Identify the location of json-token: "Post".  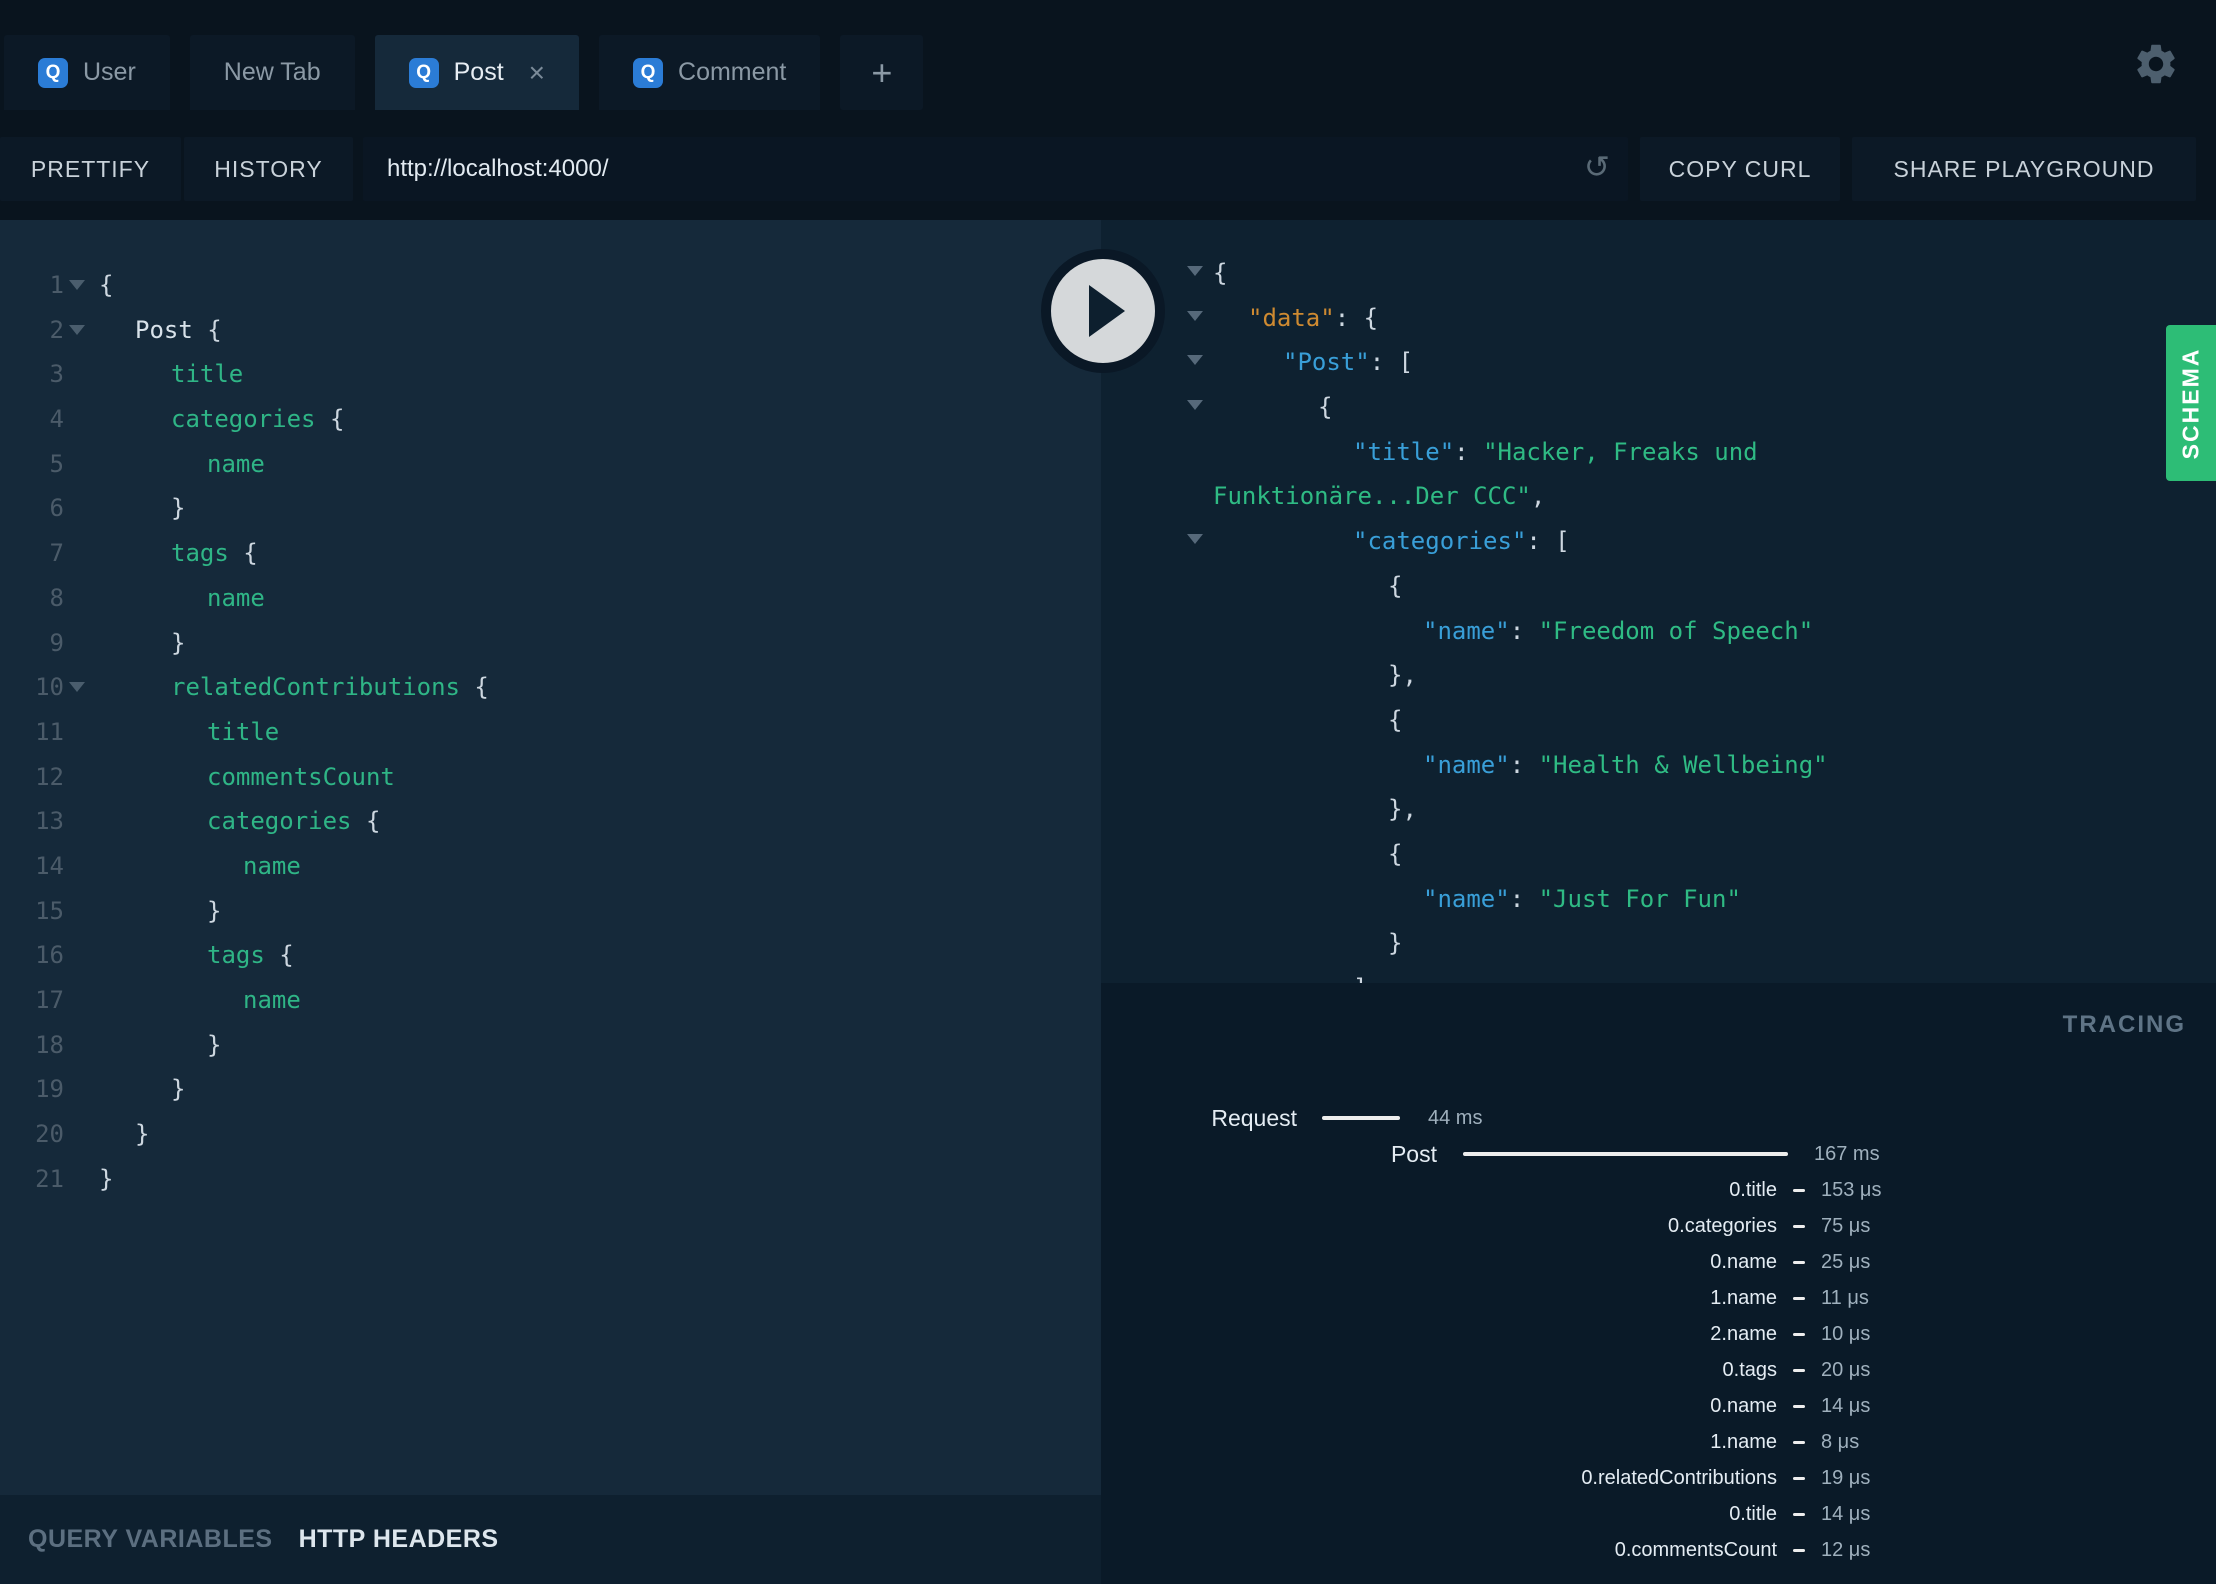
(1326, 362).